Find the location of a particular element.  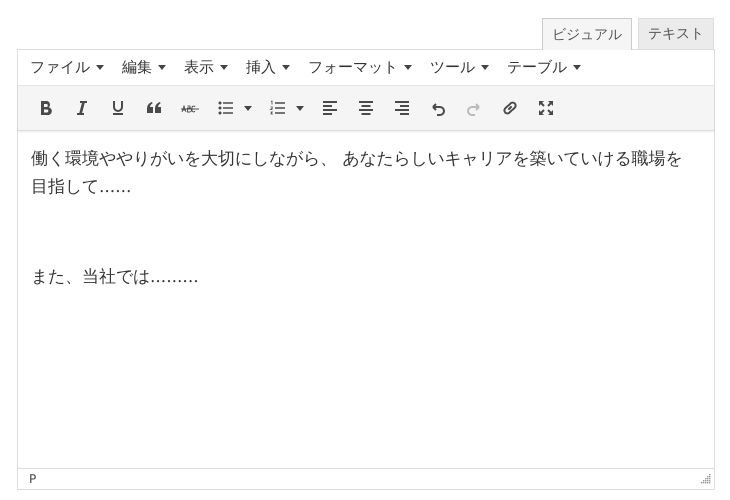

menu-button: ファイル is located at coordinates (67, 67).